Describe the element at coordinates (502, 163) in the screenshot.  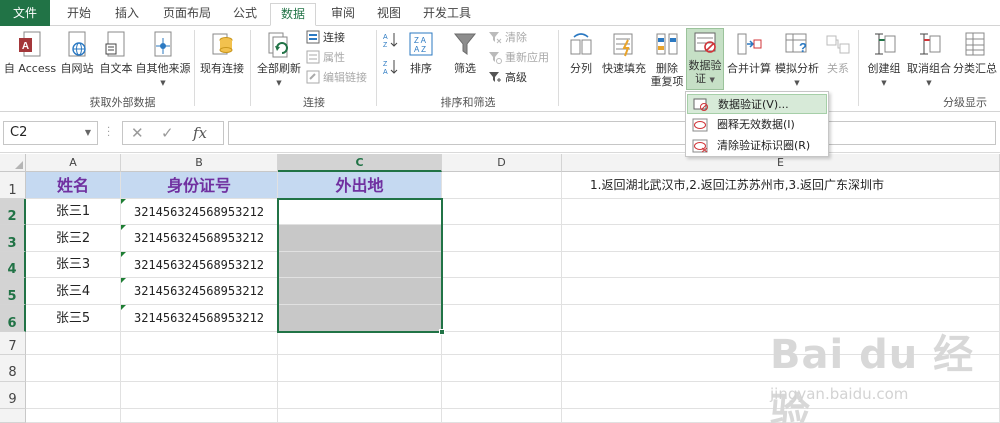
I see `column-header-d: D` at that location.